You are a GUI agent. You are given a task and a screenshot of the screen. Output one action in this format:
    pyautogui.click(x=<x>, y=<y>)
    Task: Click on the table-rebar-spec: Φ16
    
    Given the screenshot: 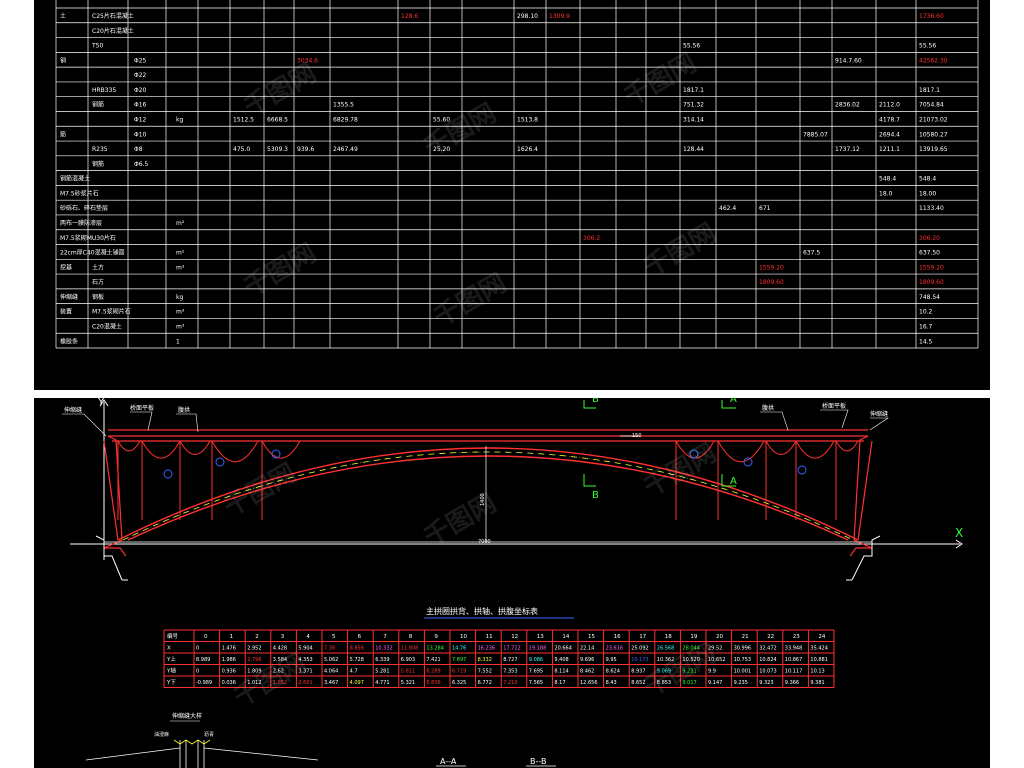 What is the action you would take?
    pyautogui.click(x=140, y=105)
    